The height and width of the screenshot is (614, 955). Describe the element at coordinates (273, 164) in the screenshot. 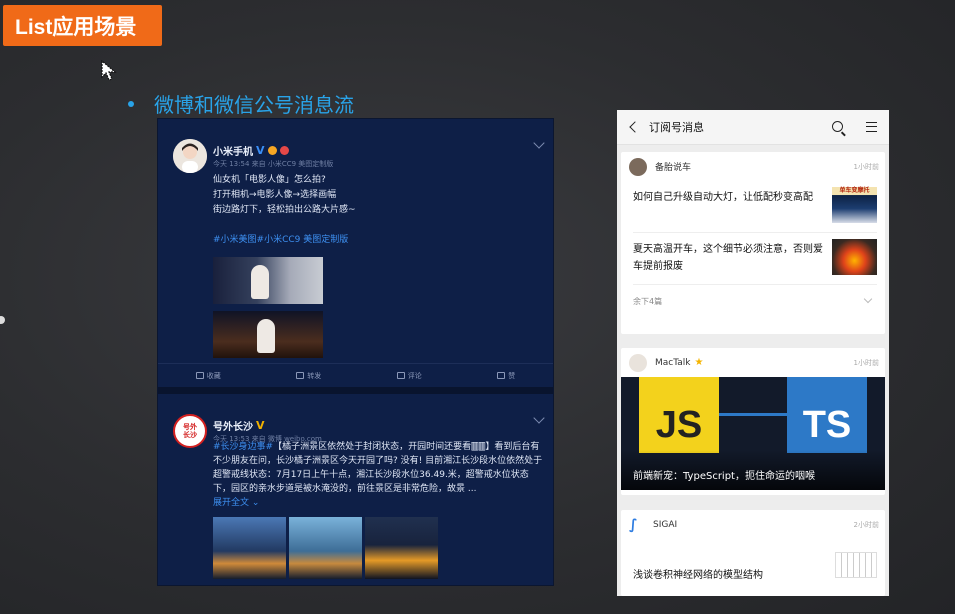

I see `post-meta: 今天 13:54 来自 小米CC9 美图定制版` at that location.